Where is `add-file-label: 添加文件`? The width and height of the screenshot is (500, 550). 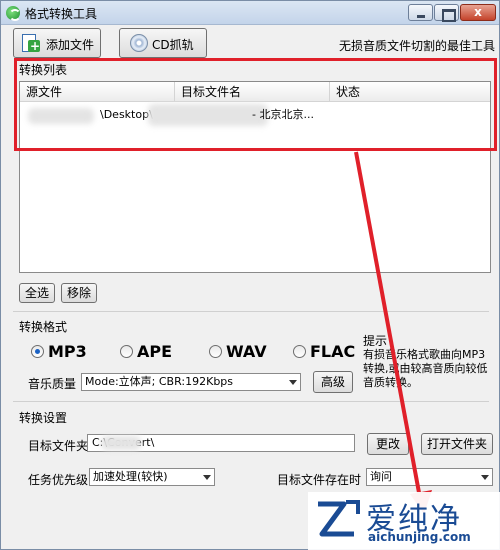 add-file-label: 添加文件 is located at coordinates (70, 45).